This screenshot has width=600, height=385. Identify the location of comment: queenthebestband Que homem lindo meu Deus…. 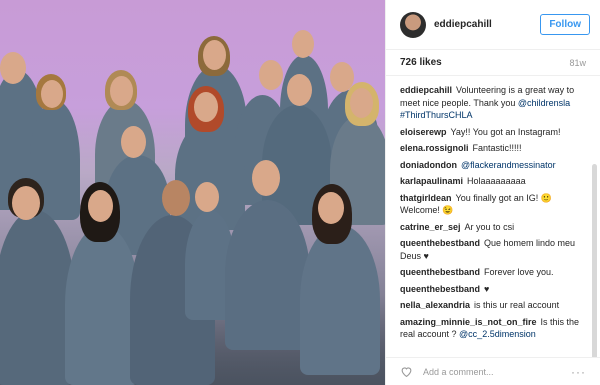
(493, 249).